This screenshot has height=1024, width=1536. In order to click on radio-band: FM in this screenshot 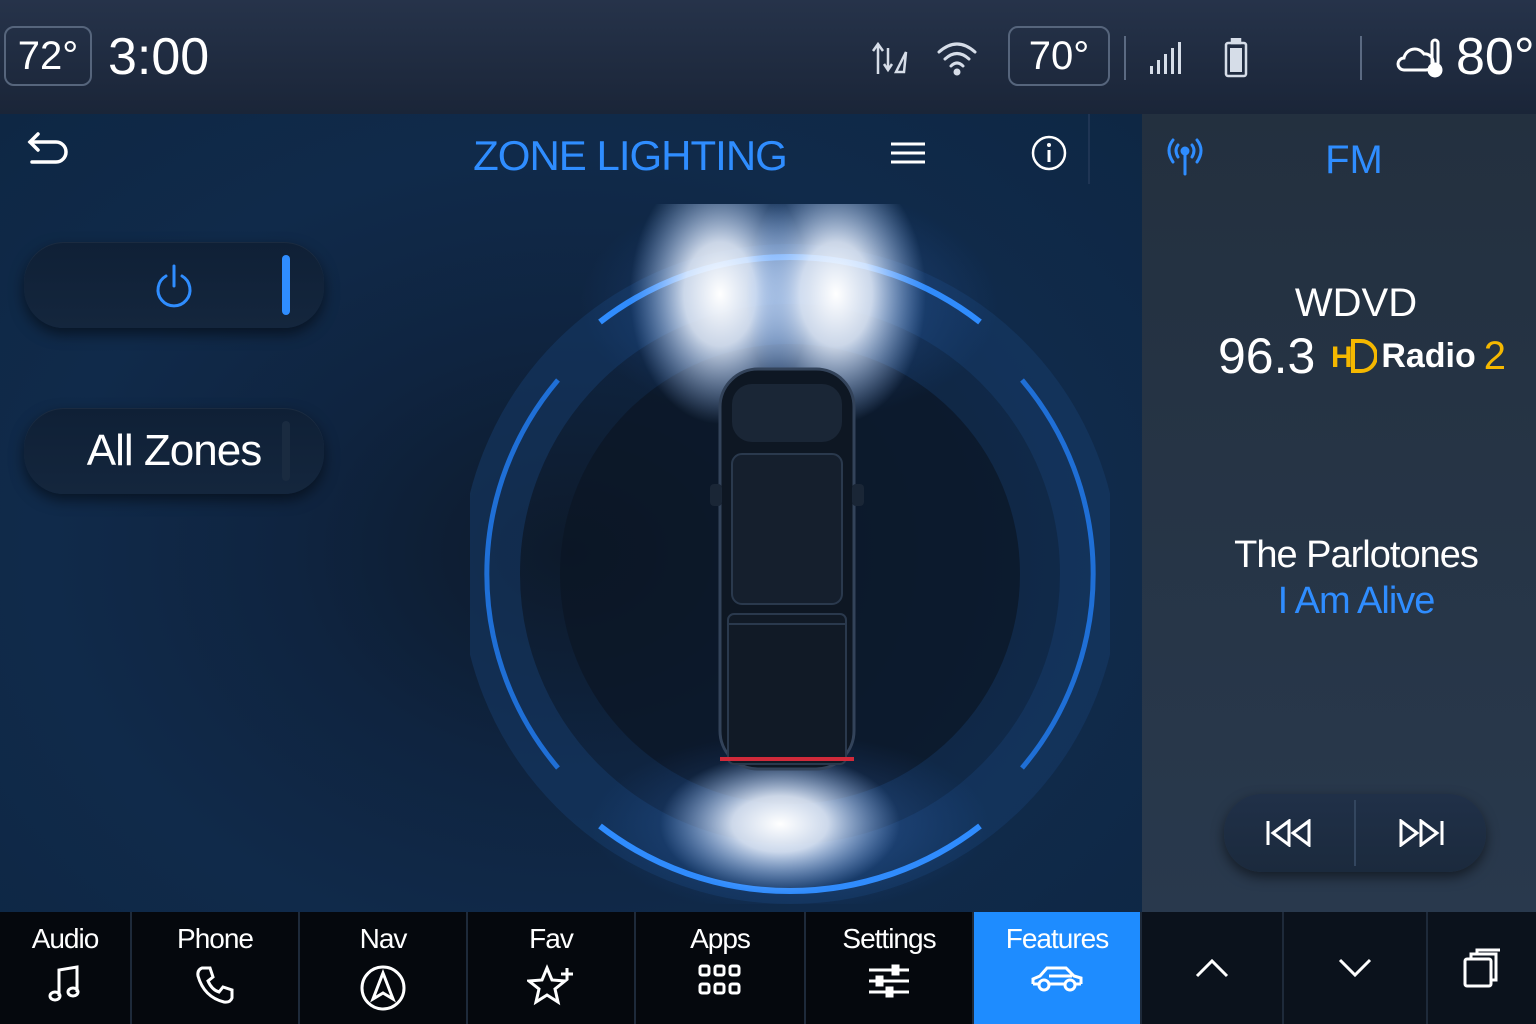, I will do `click(1339, 160)`.